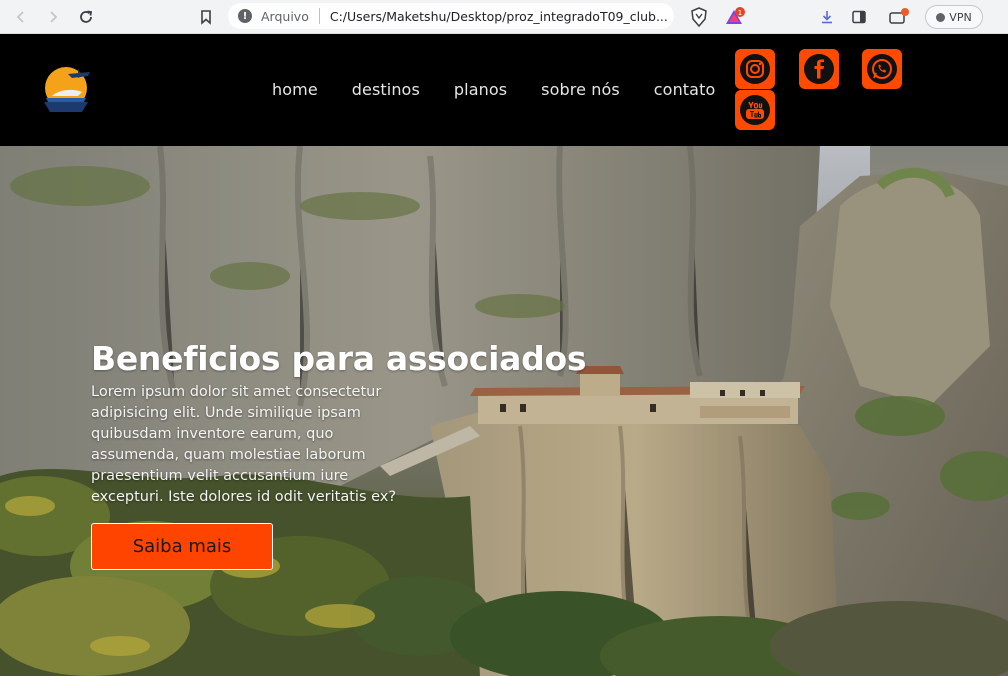 This screenshot has width=1008, height=676. What do you see at coordinates (740, 13) in the screenshot?
I see `rewards-badge: 1` at bounding box center [740, 13].